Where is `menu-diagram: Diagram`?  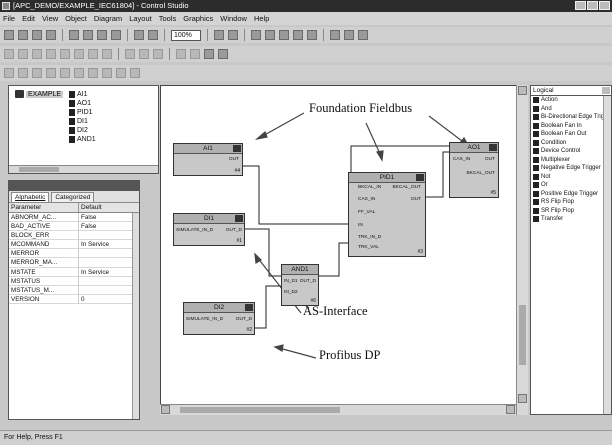
menu-diagram: Diagram is located at coordinates (108, 18).